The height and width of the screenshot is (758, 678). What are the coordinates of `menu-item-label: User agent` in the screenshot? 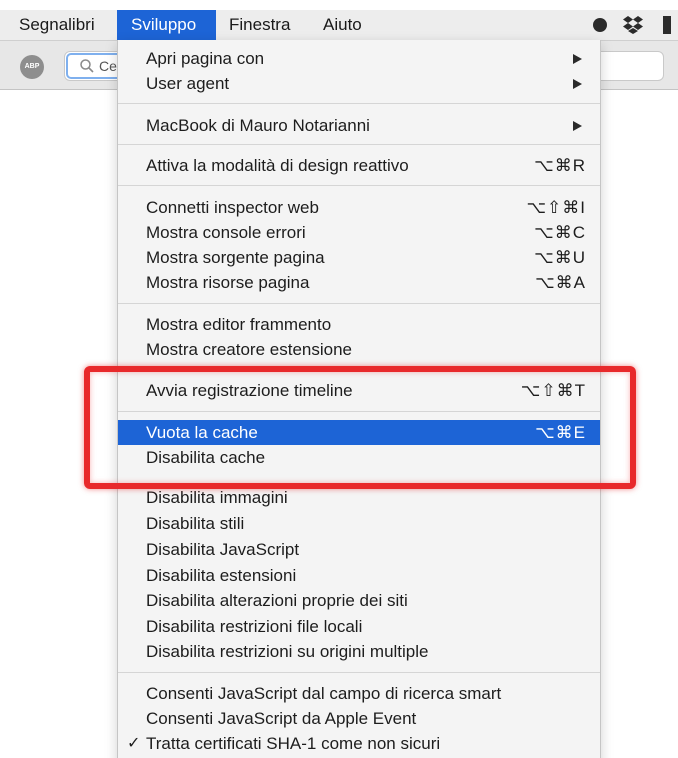 It's located at (188, 83).